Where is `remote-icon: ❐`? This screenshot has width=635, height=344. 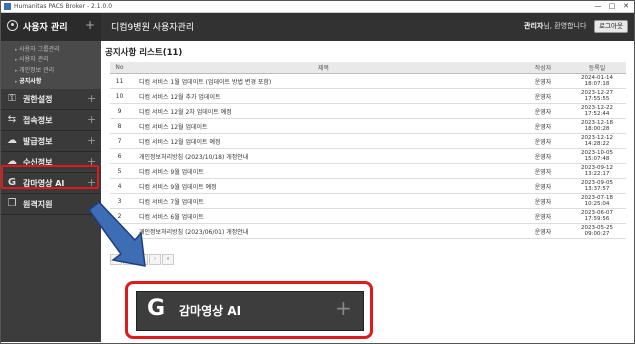 remote-icon: ❐ is located at coordinates (12, 203).